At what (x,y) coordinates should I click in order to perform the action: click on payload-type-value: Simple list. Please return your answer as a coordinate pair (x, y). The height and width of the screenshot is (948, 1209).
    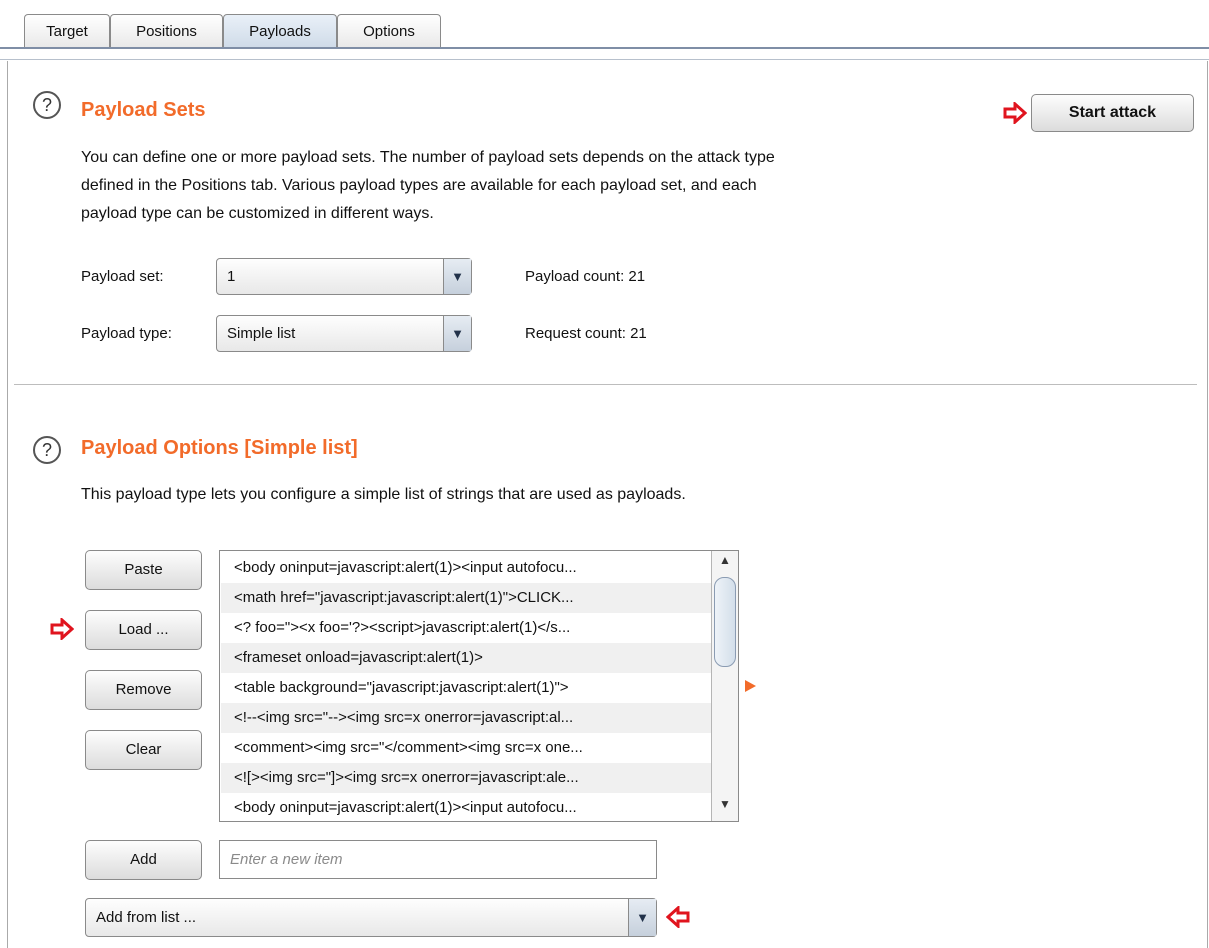
    Looking at the image, I should click on (261, 333).